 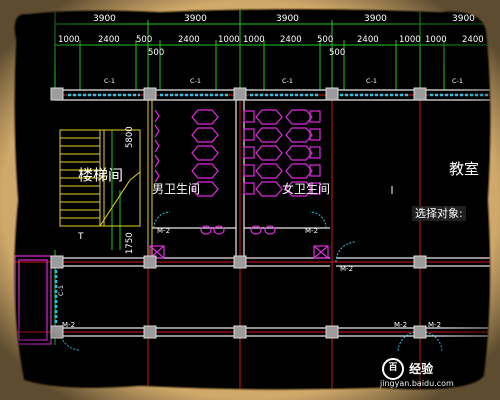 I want to click on watermark-url: jingyan.baidu.com, so click(x=417, y=383).